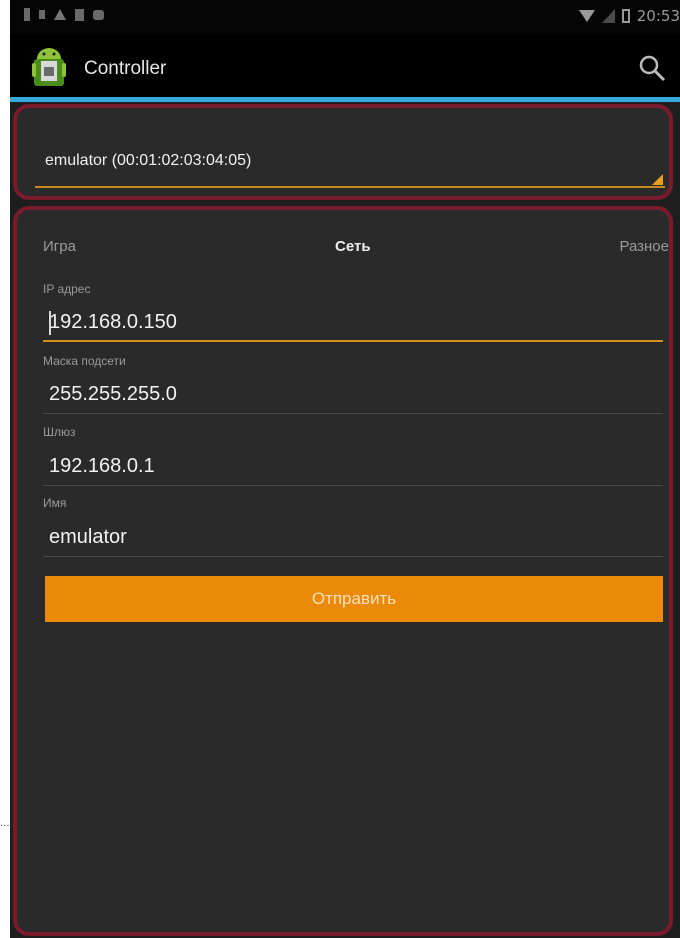 This screenshot has width=680, height=938. I want to click on status-icons-right: 20:53, so click(629, 16).